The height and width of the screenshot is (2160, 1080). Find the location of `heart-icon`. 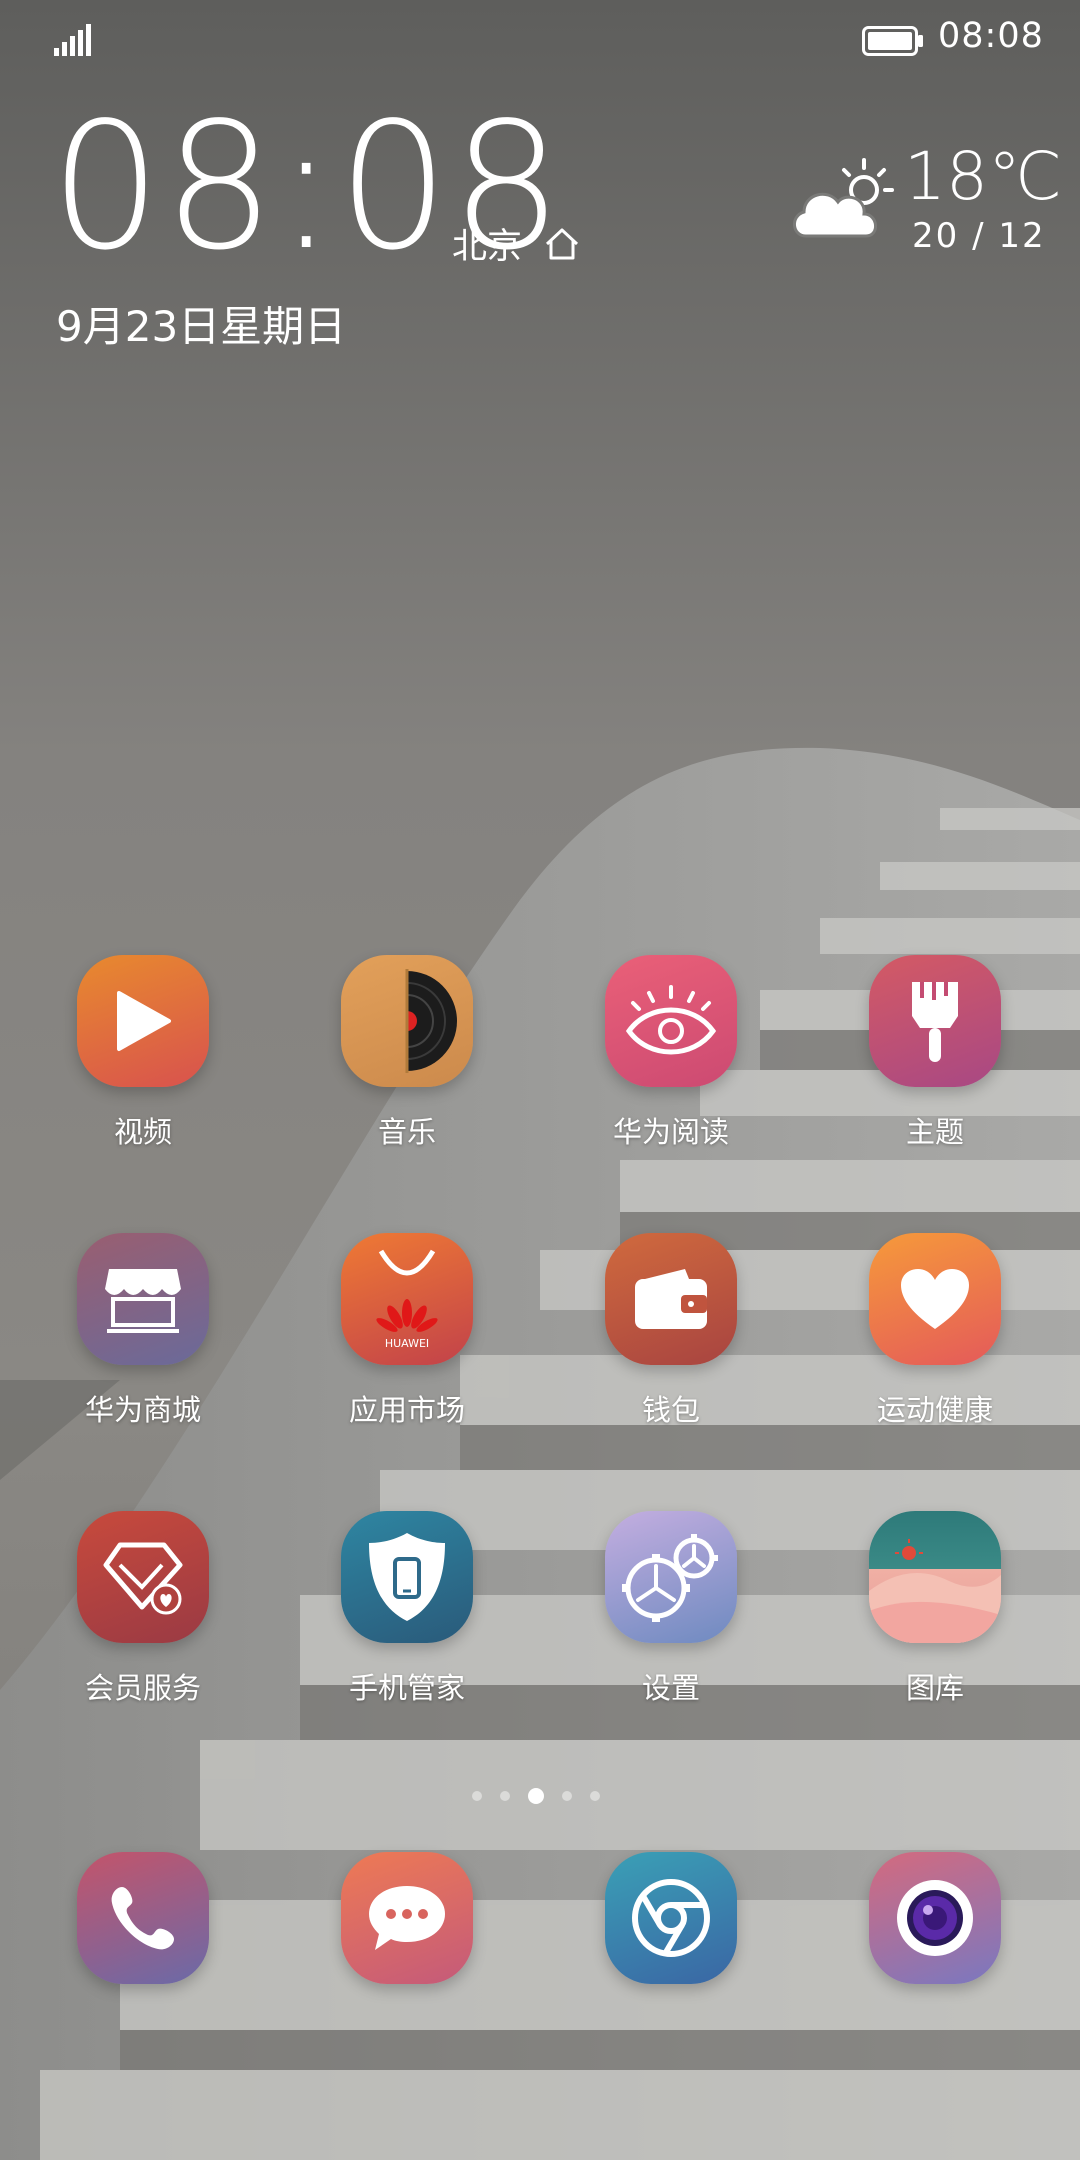

heart-icon is located at coordinates (935, 1299).